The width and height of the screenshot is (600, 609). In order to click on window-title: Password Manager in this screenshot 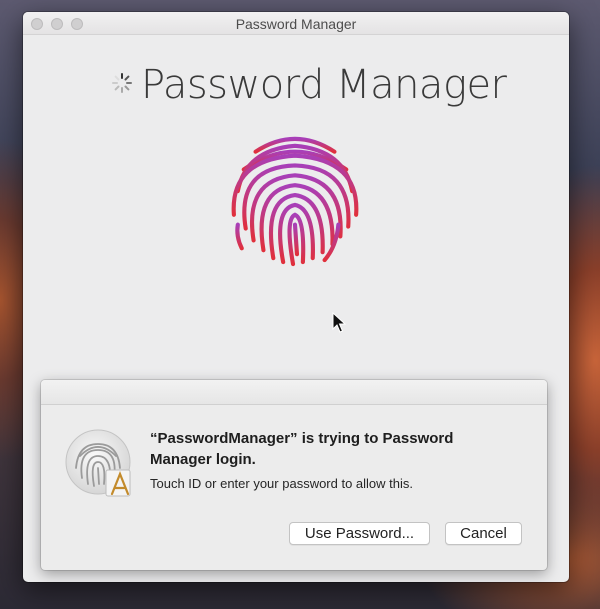, I will do `click(296, 24)`.